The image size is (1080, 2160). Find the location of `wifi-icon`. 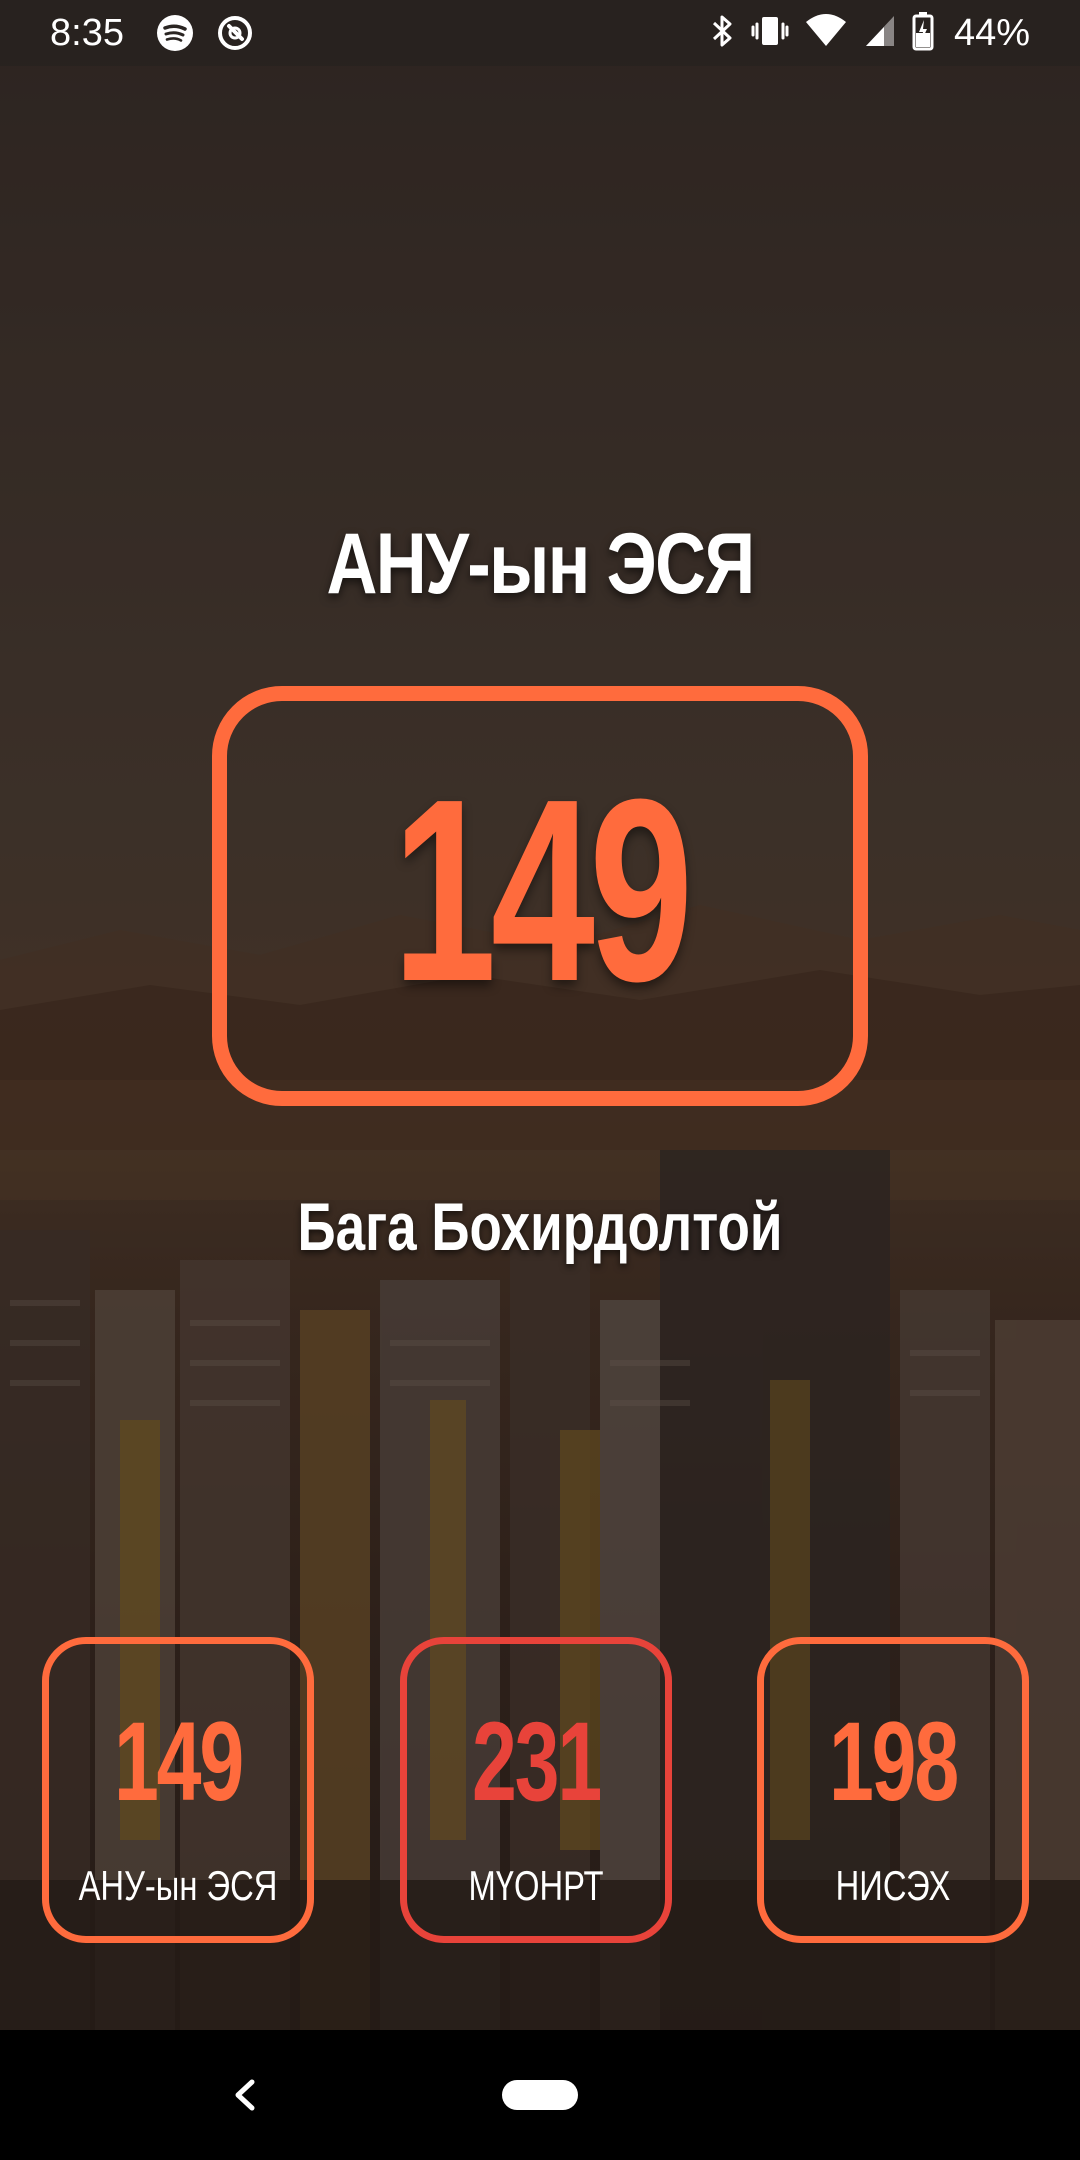

wifi-icon is located at coordinates (826, 33).